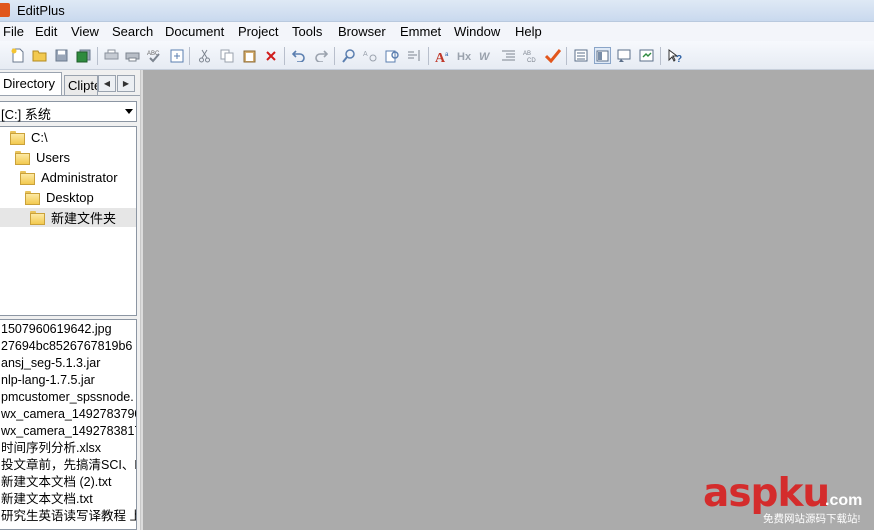  What do you see at coordinates (81, 85) in the screenshot?
I see `tab-cliptext: Cliptext` at bounding box center [81, 85].